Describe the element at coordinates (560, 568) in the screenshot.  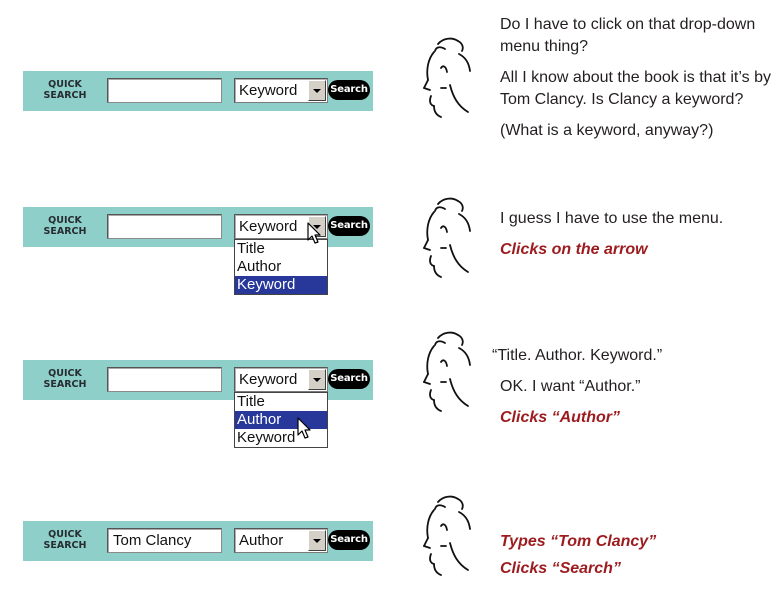
I see `action-line: Clicks “Search”` at that location.